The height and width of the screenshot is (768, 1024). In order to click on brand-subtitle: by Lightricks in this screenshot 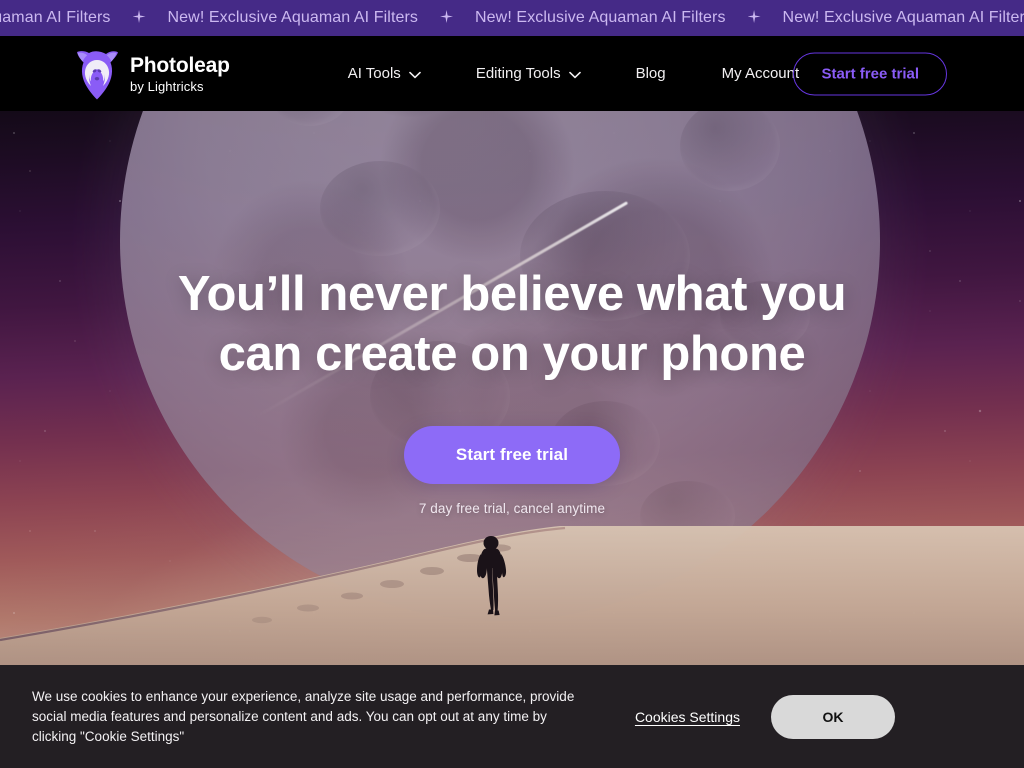, I will do `click(167, 86)`.